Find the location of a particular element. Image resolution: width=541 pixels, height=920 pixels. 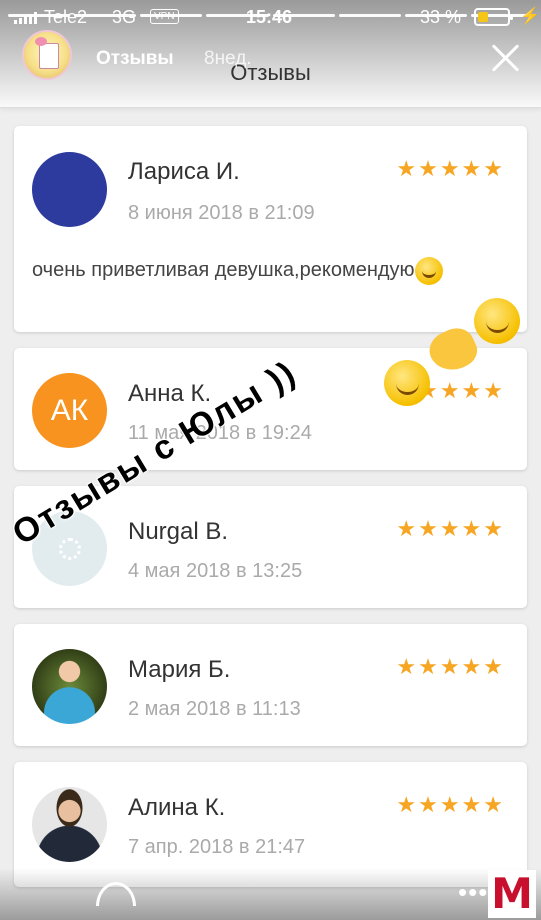

story-username: Отзывы is located at coordinates (135, 59).